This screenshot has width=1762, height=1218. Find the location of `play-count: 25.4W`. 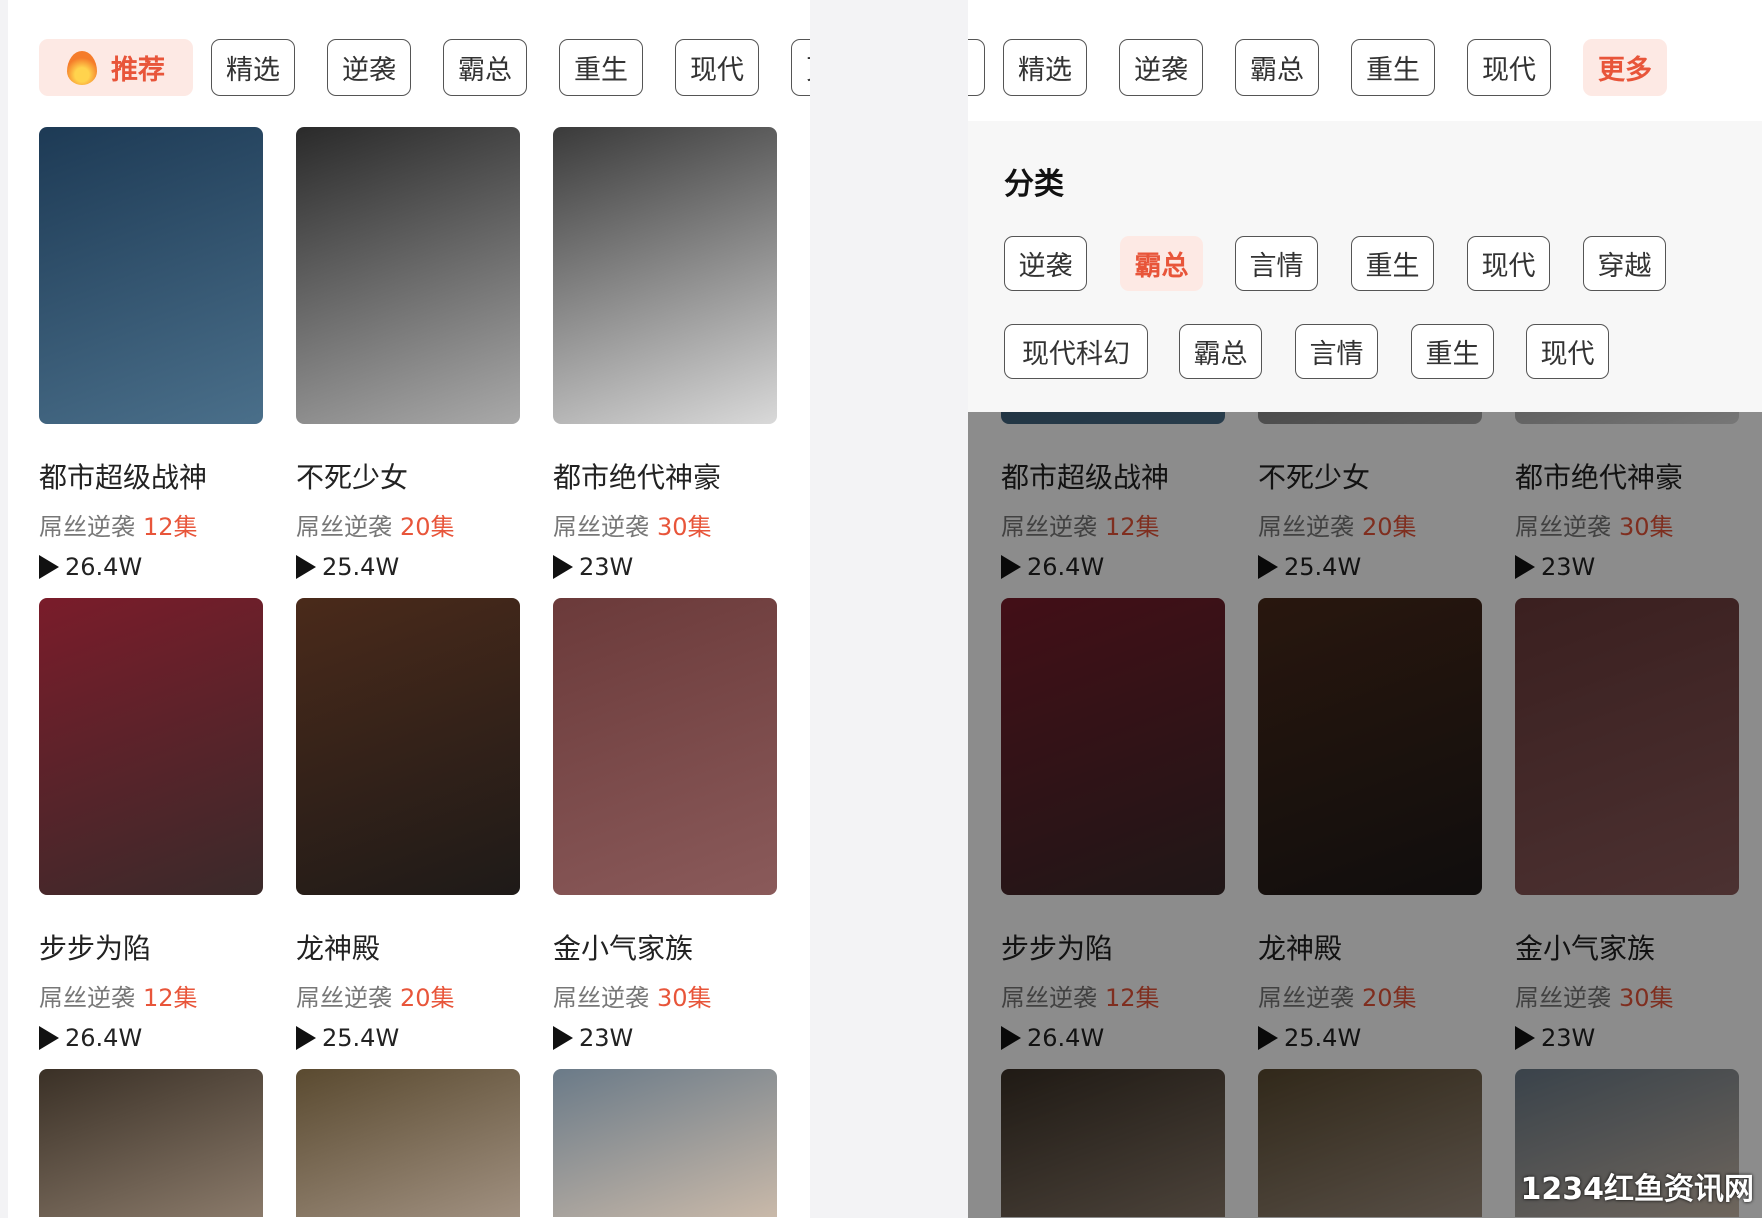

play-count: 25.4W is located at coordinates (347, 1038).